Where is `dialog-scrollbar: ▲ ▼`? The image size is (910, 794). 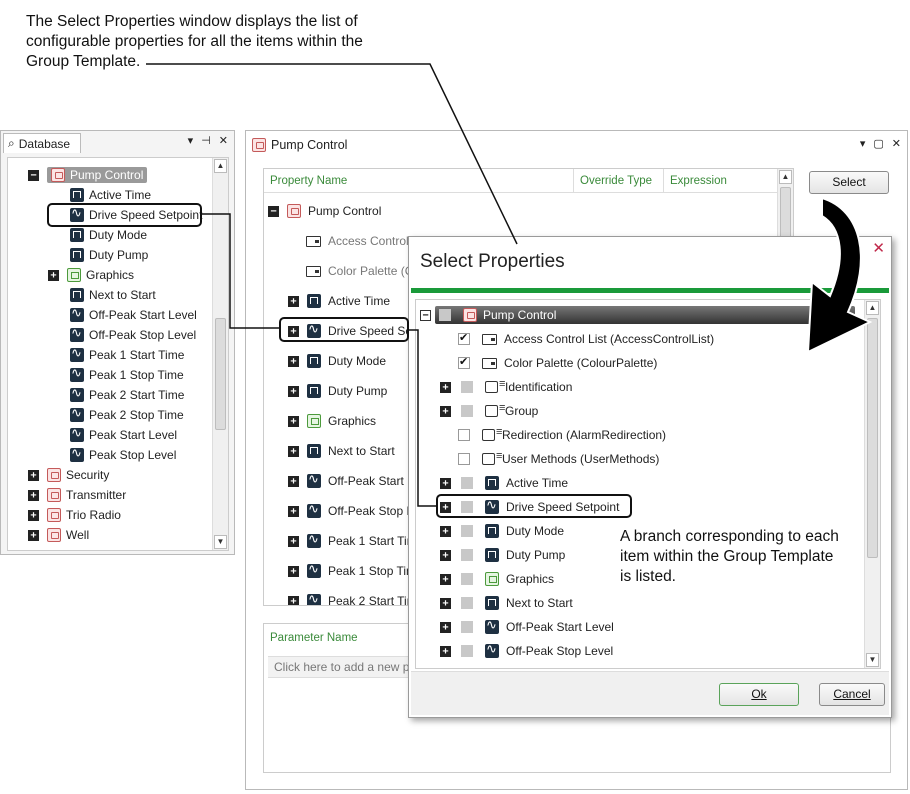 dialog-scrollbar: ▲ ▼ is located at coordinates (872, 484).